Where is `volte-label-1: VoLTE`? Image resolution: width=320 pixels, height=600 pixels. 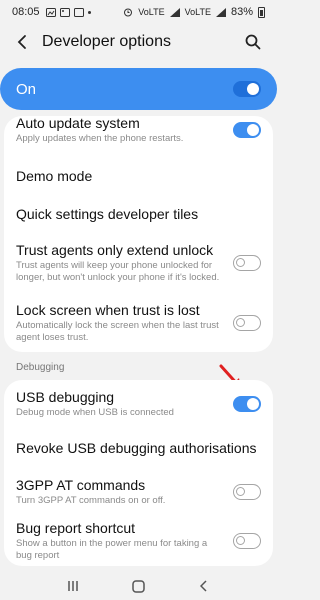 volte-label-1: VoLTE is located at coordinates (151, 12).